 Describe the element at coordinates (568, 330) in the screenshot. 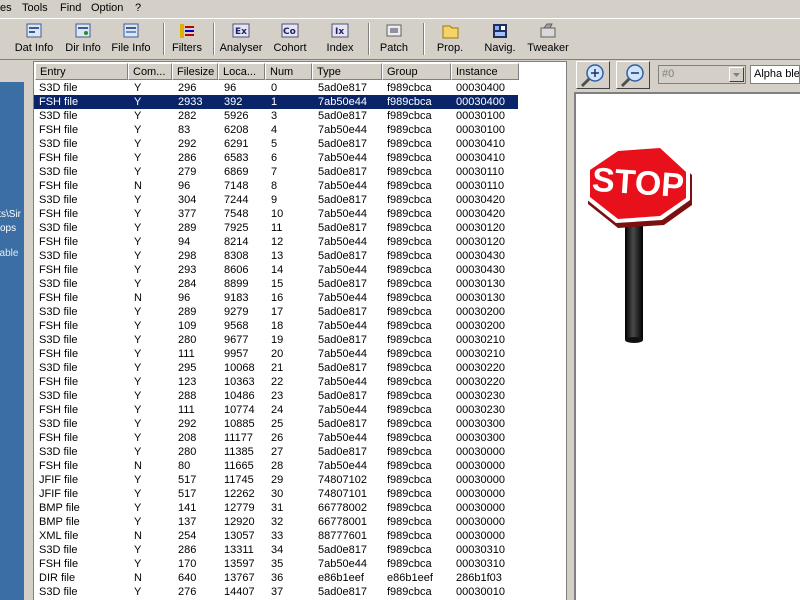

I see `list-splitter` at that location.